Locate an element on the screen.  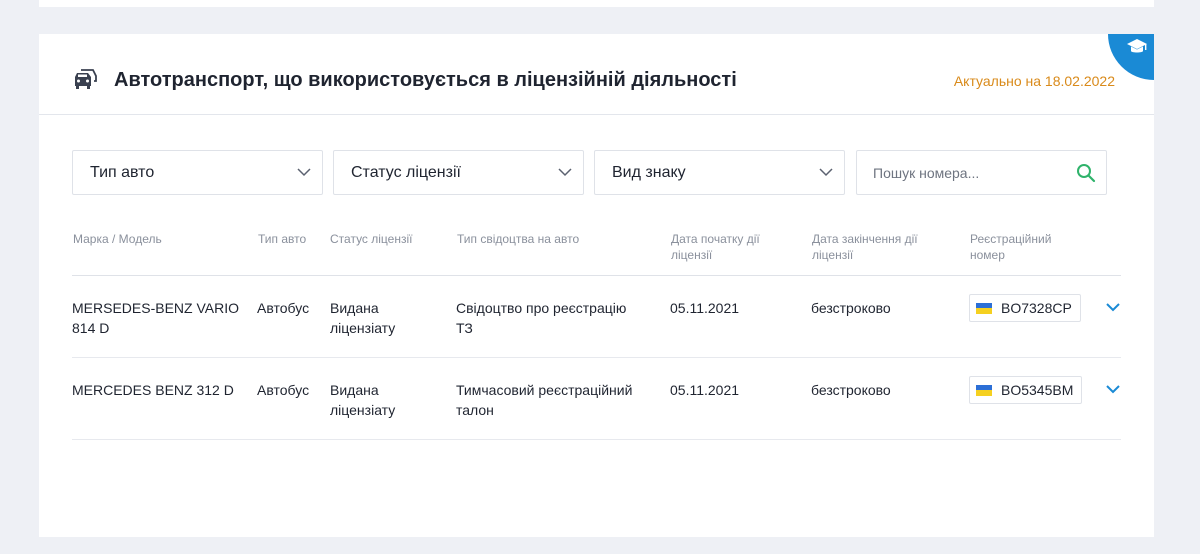
cell-certificate-type-line2: ТЗ is located at coordinates (464, 328).